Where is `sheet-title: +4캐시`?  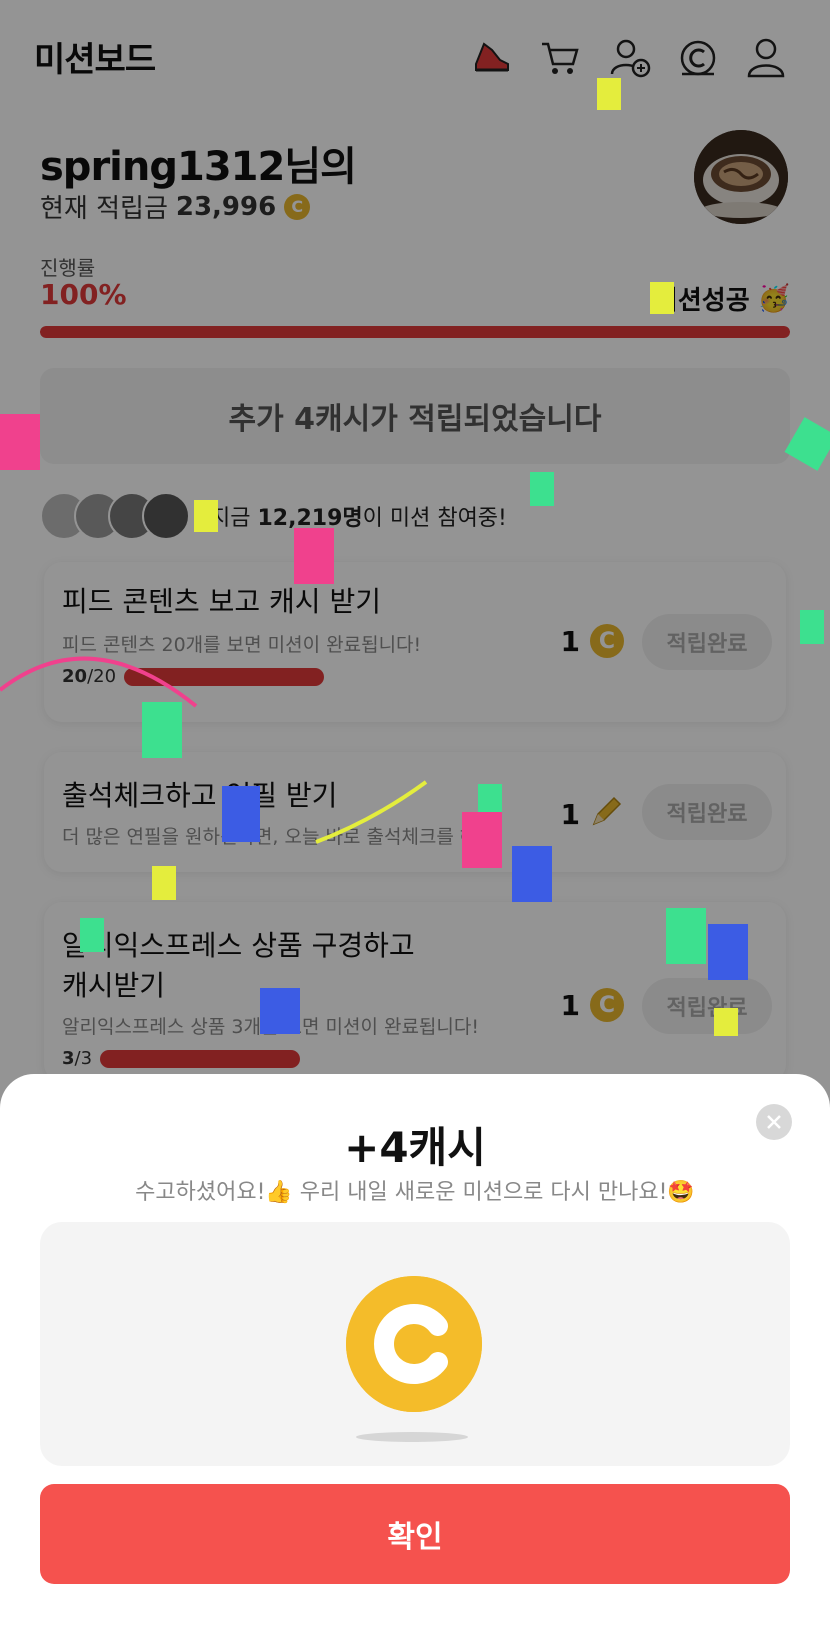 sheet-title: +4캐시 is located at coordinates (415, 1147).